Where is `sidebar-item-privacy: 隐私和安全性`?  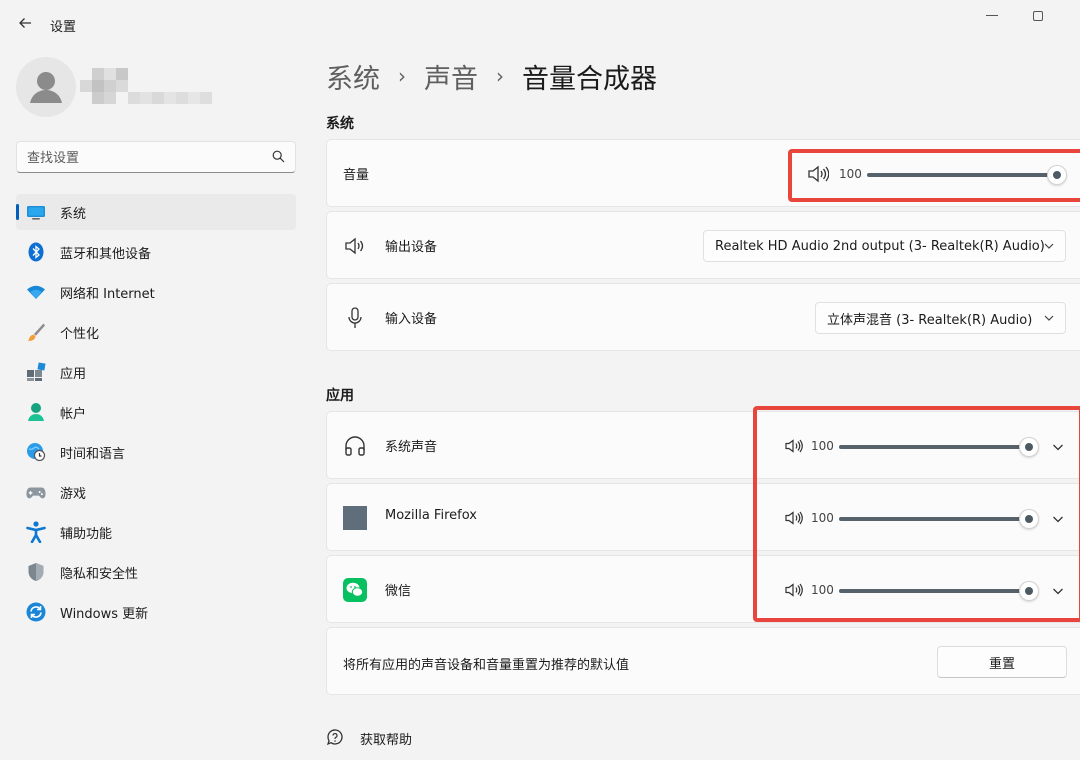
sidebar-item-privacy: 隐私和安全性 is located at coordinates (156, 572).